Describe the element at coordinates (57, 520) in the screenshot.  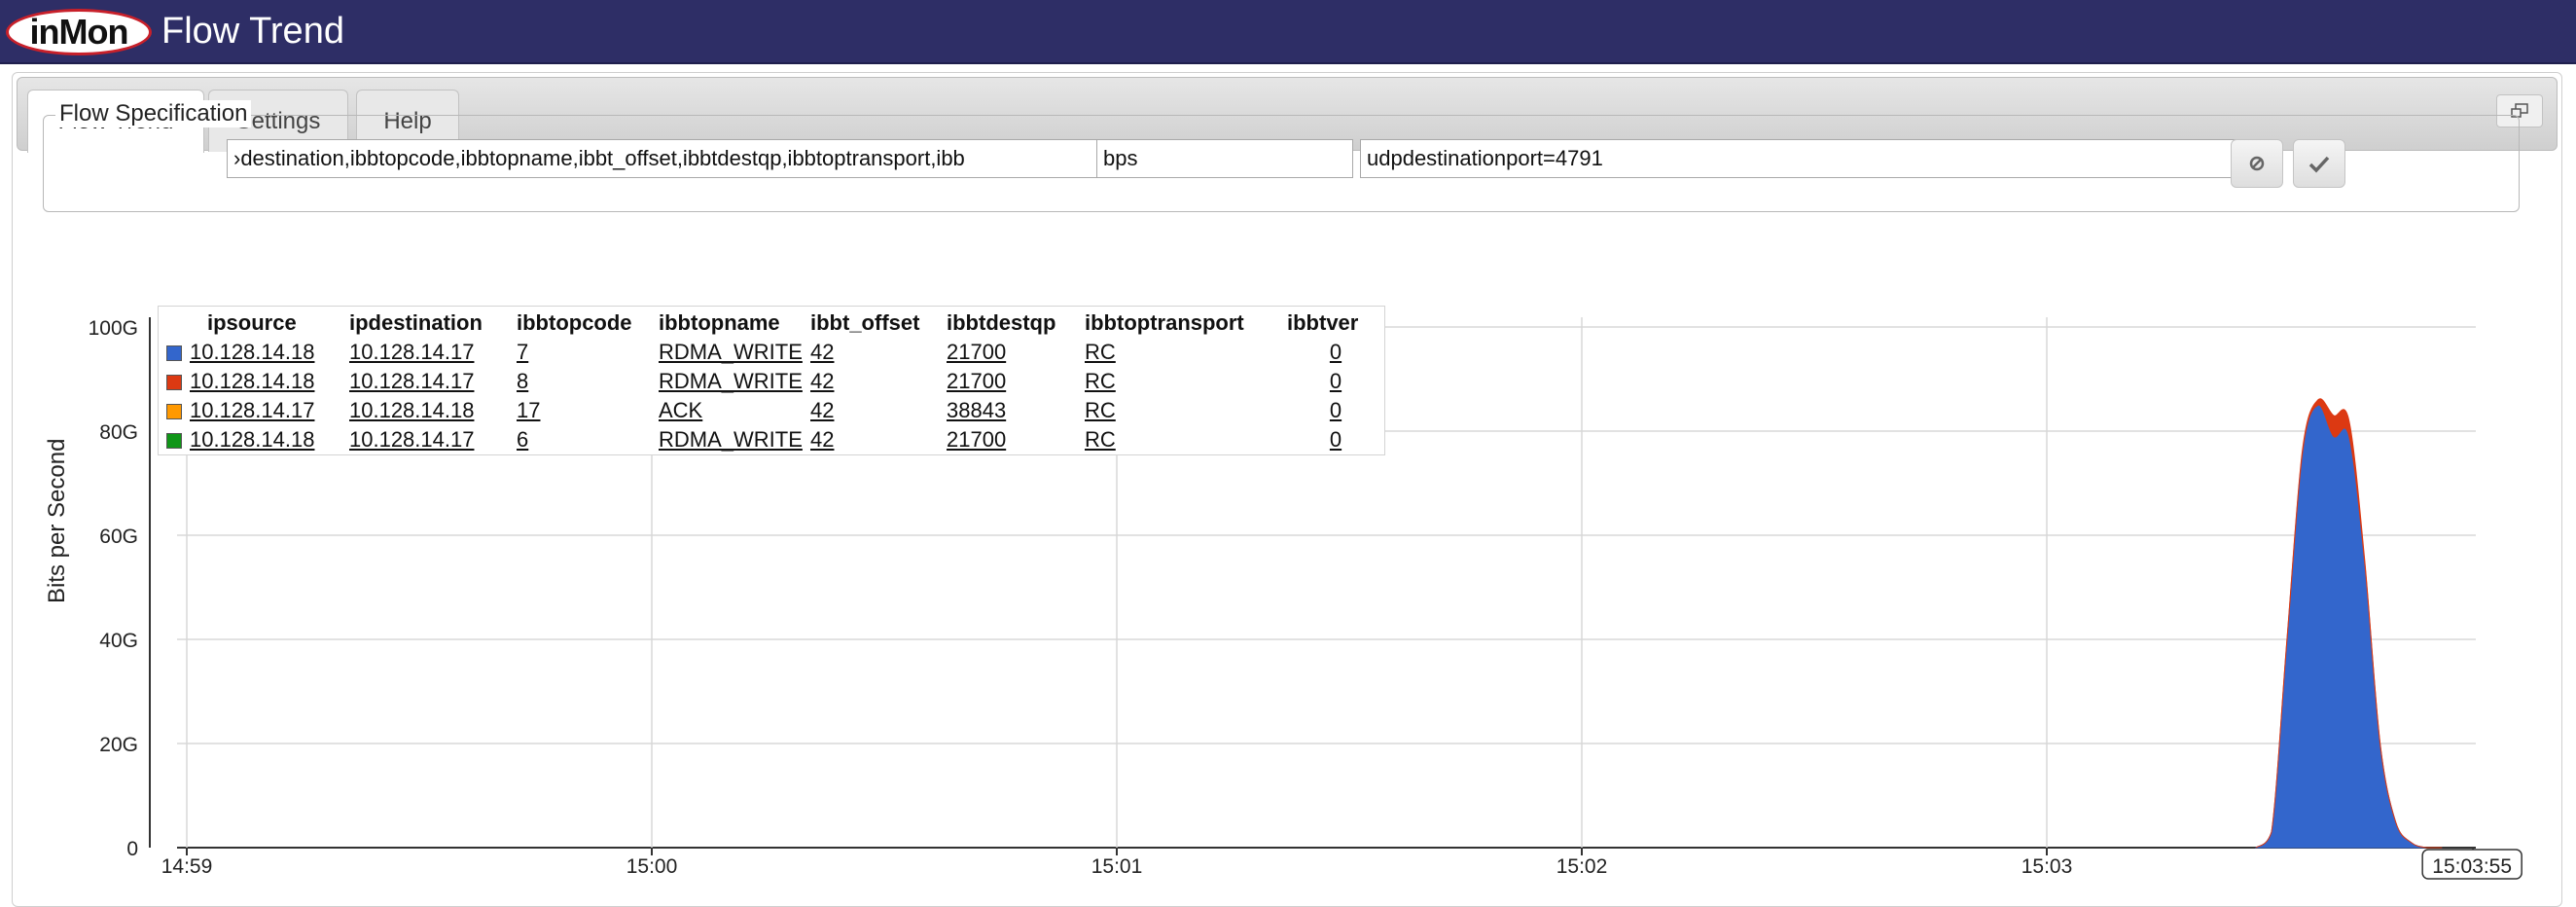
I see `y-axis-label: Bits per Second` at that location.